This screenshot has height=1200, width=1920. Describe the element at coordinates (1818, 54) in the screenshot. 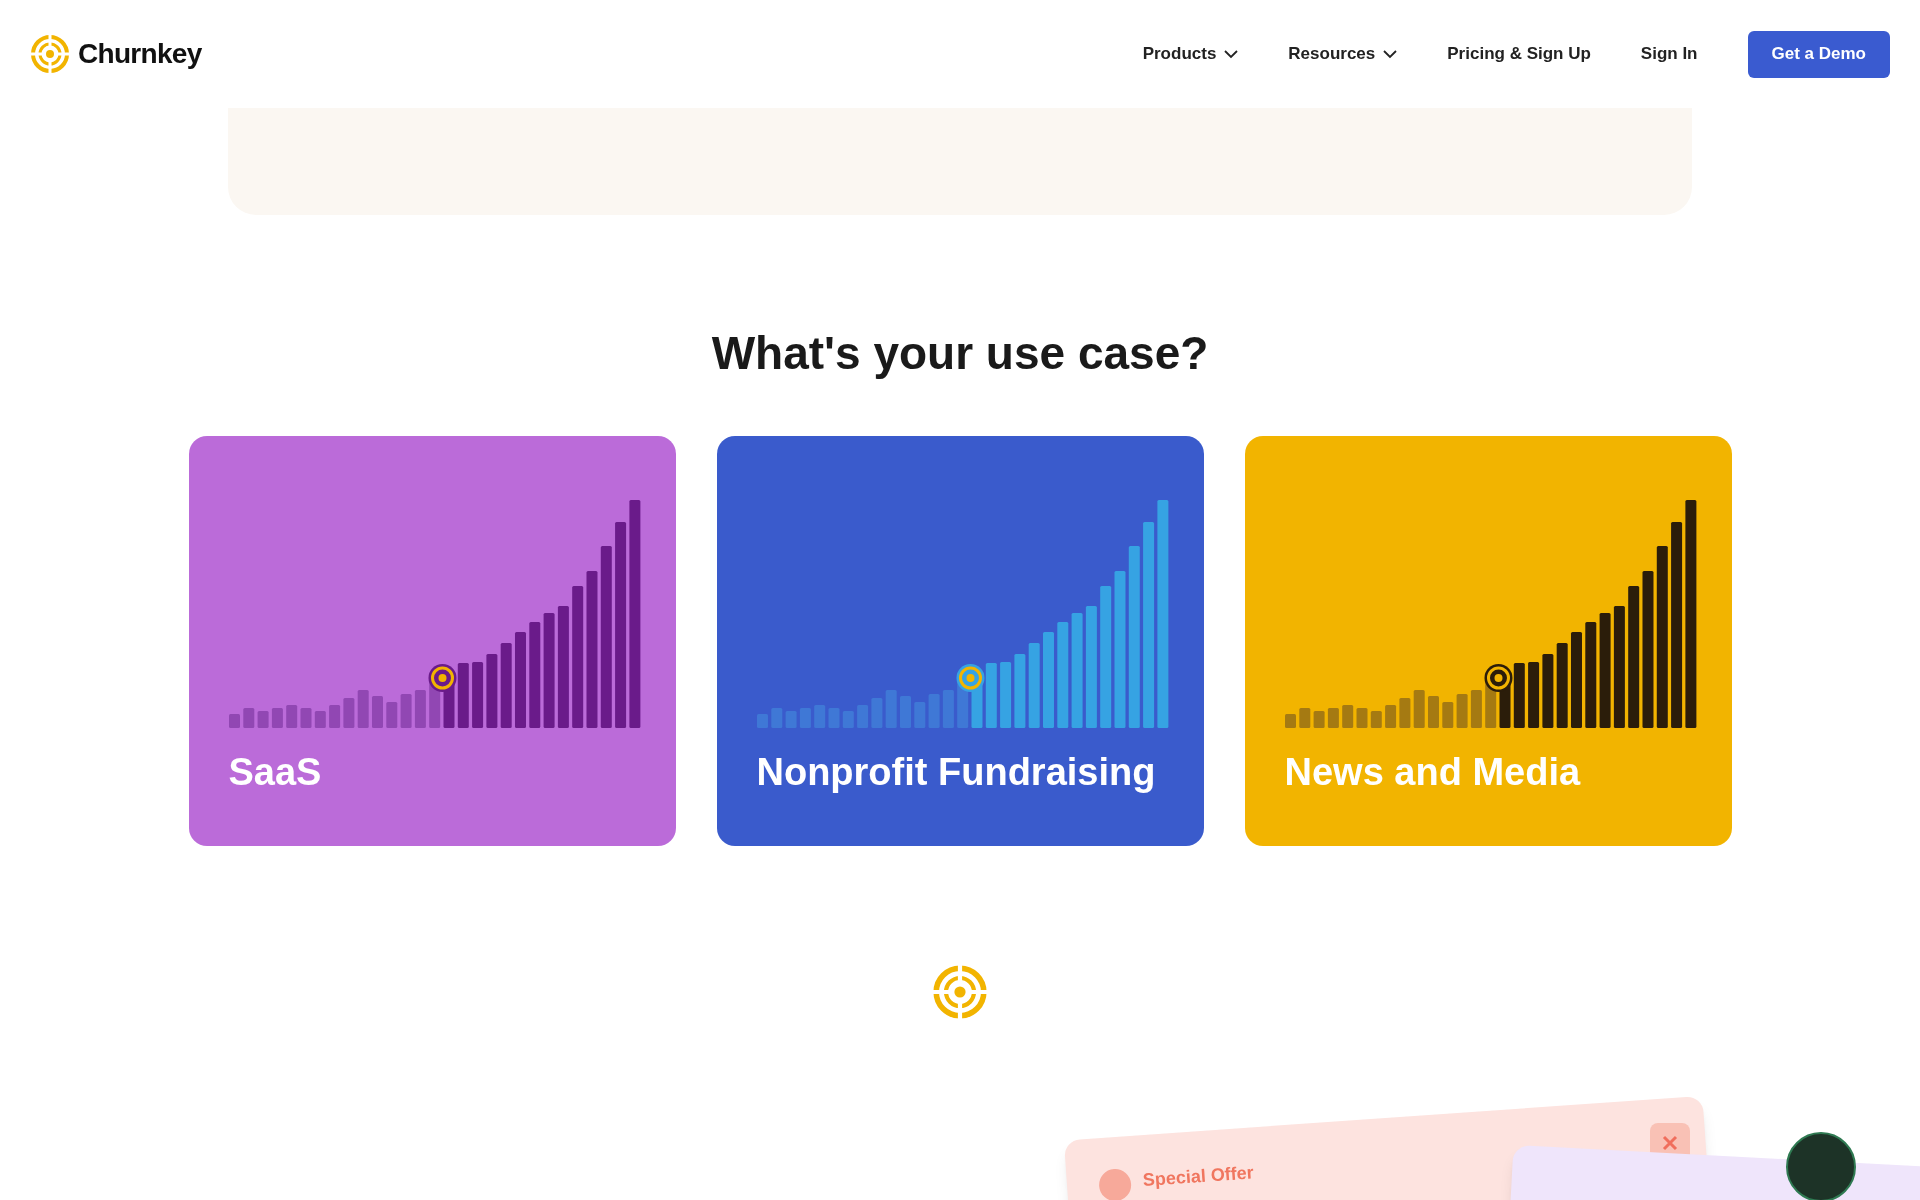

I see `get-demo-button: Get a Demo` at that location.